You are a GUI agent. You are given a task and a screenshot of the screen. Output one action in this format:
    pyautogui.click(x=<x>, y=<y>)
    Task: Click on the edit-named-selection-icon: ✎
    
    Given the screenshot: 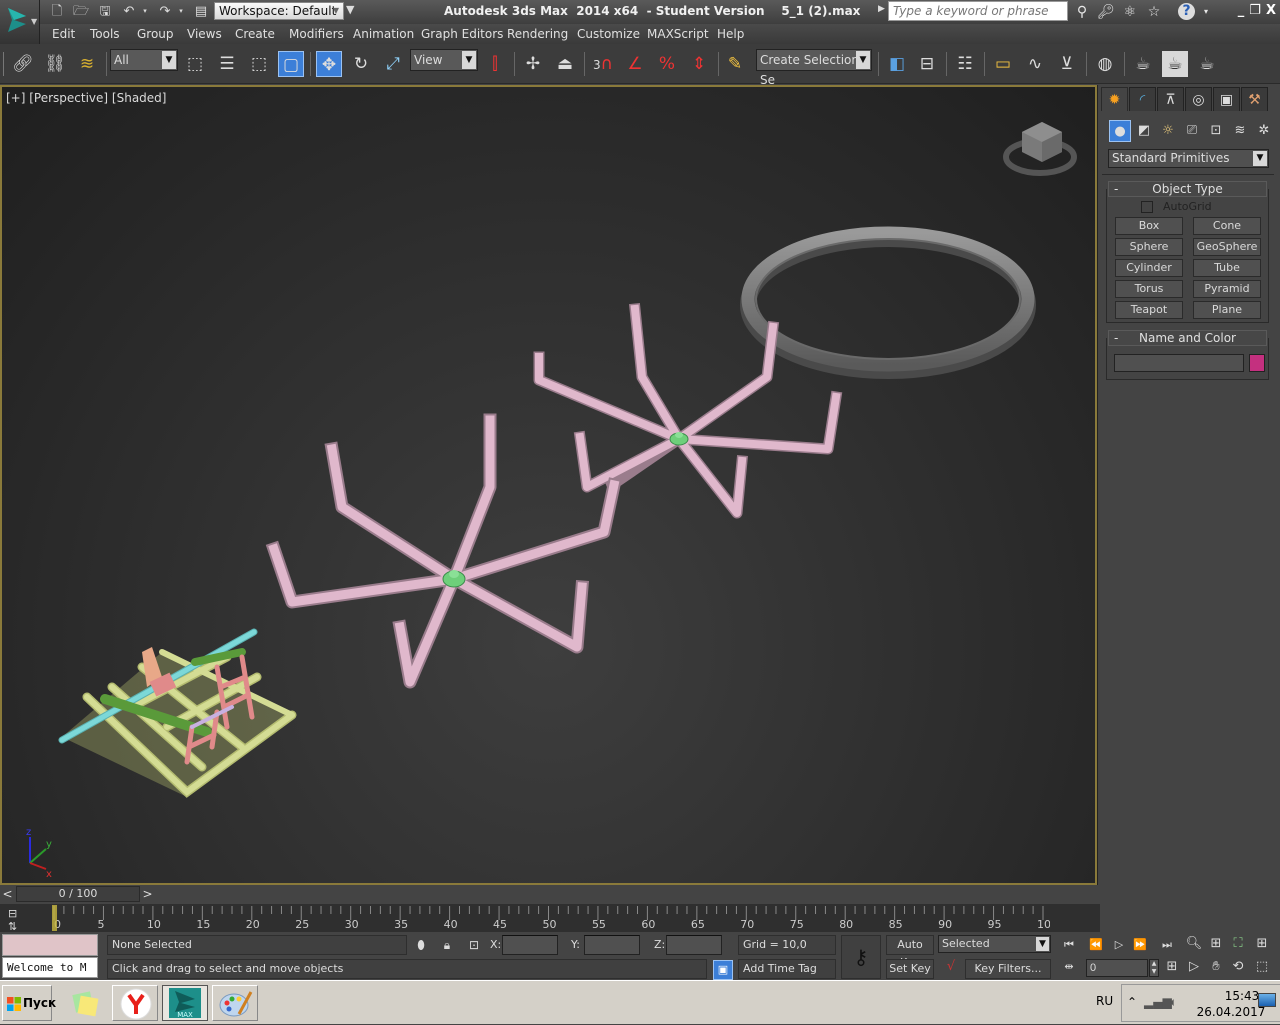 What is the action you would take?
    pyautogui.click(x=735, y=64)
    